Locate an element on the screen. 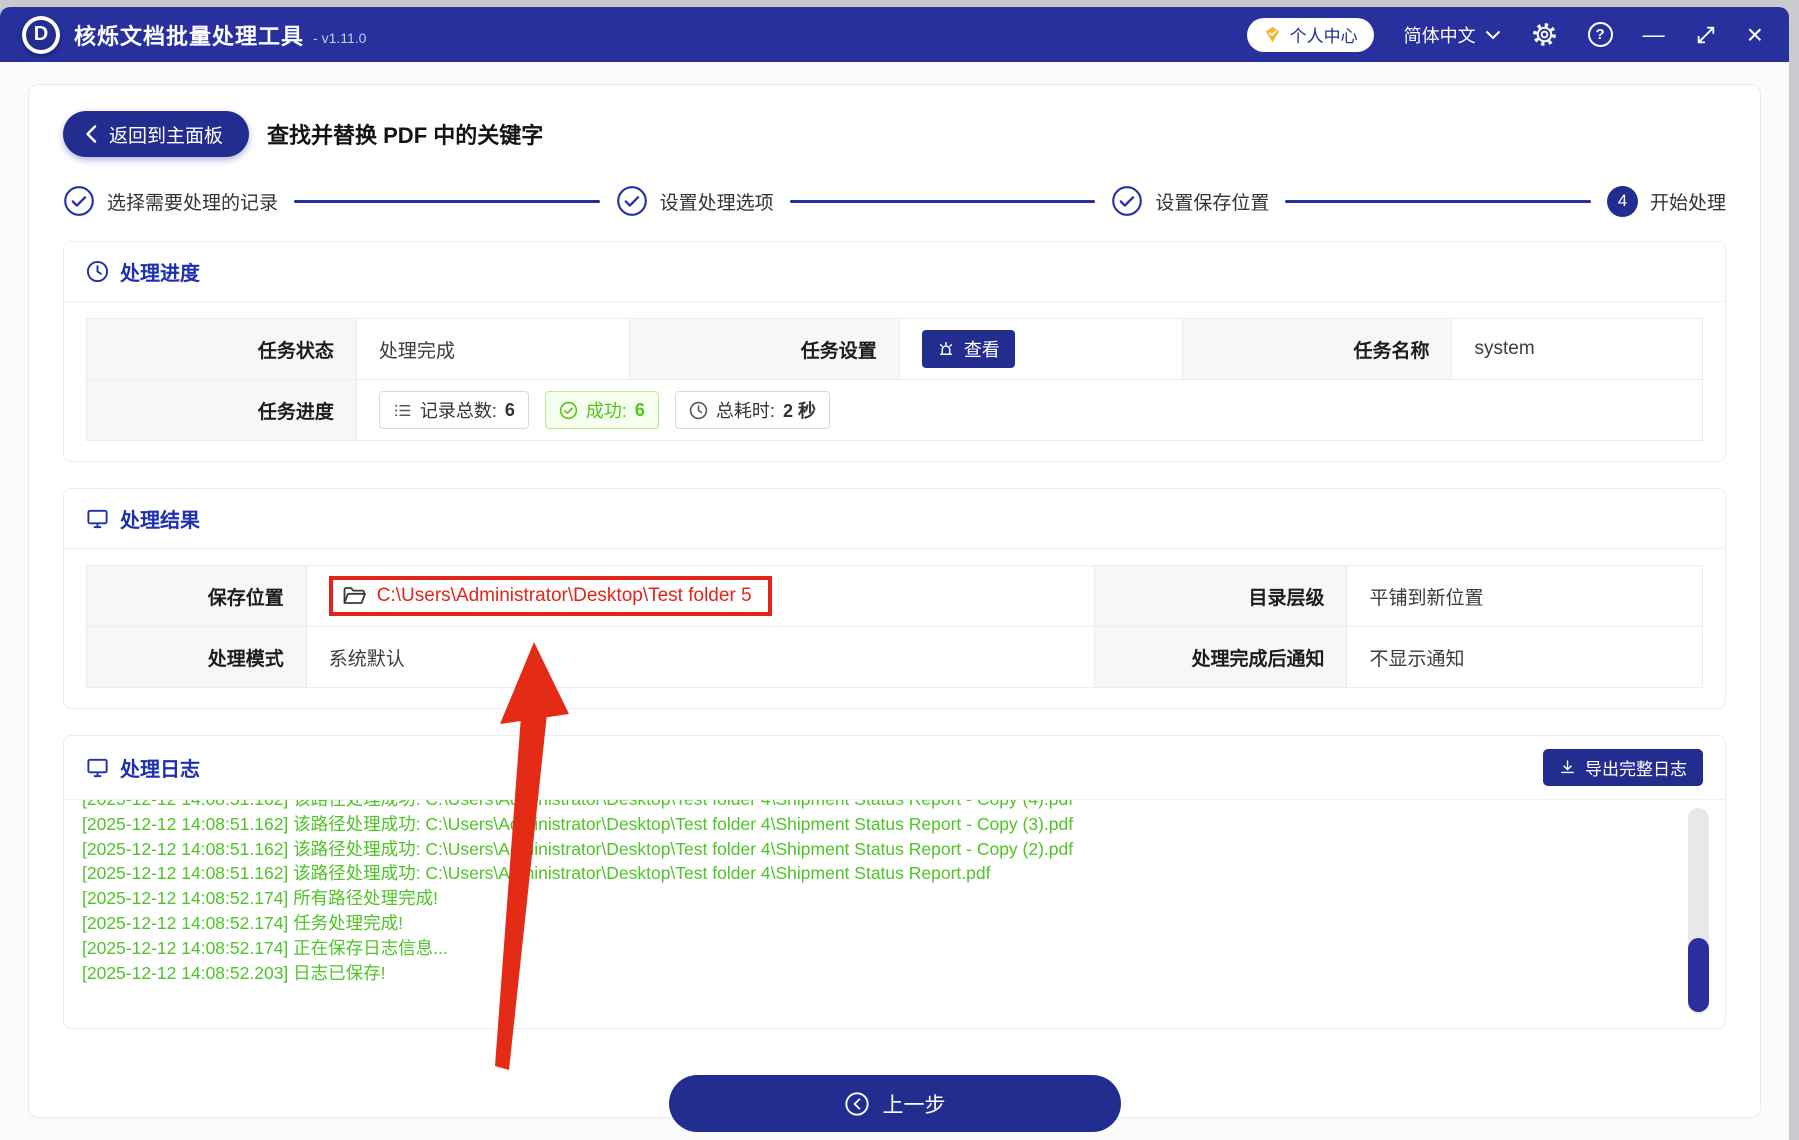  language-selector: 简体中文 is located at coordinates (1452, 35).